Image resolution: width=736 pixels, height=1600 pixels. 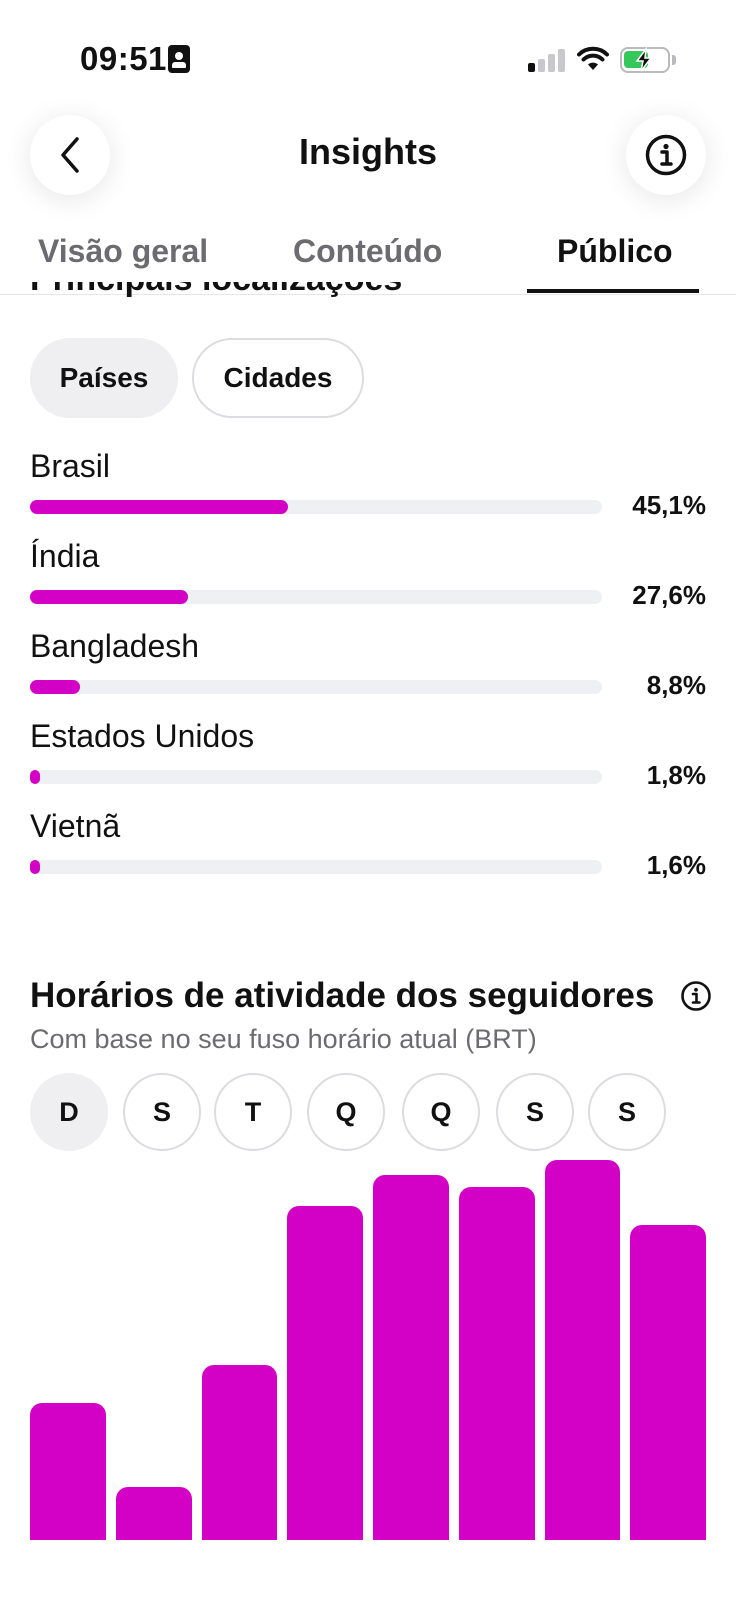 What do you see at coordinates (645, 60) in the screenshot?
I see `battery-charging-icon` at bounding box center [645, 60].